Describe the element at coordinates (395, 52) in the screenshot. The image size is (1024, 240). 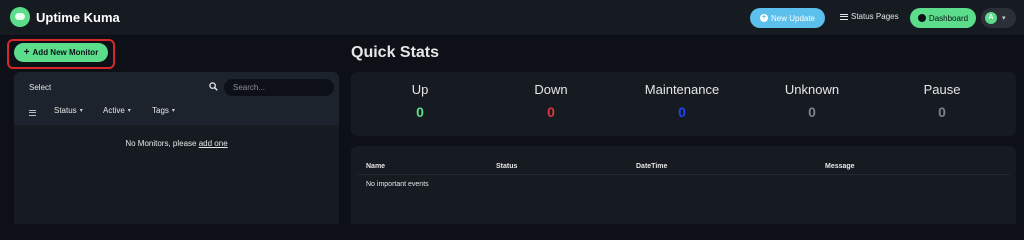
I see `quick-stats-title: Quick Stats` at that location.